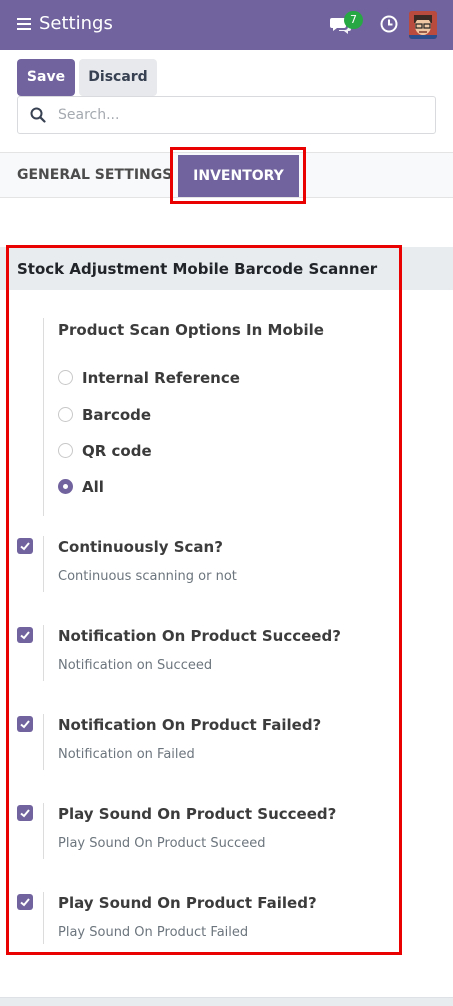 Image resolution: width=453 pixels, height=1006 pixels. I want to click on radio-button-selected, so click(65, 486).